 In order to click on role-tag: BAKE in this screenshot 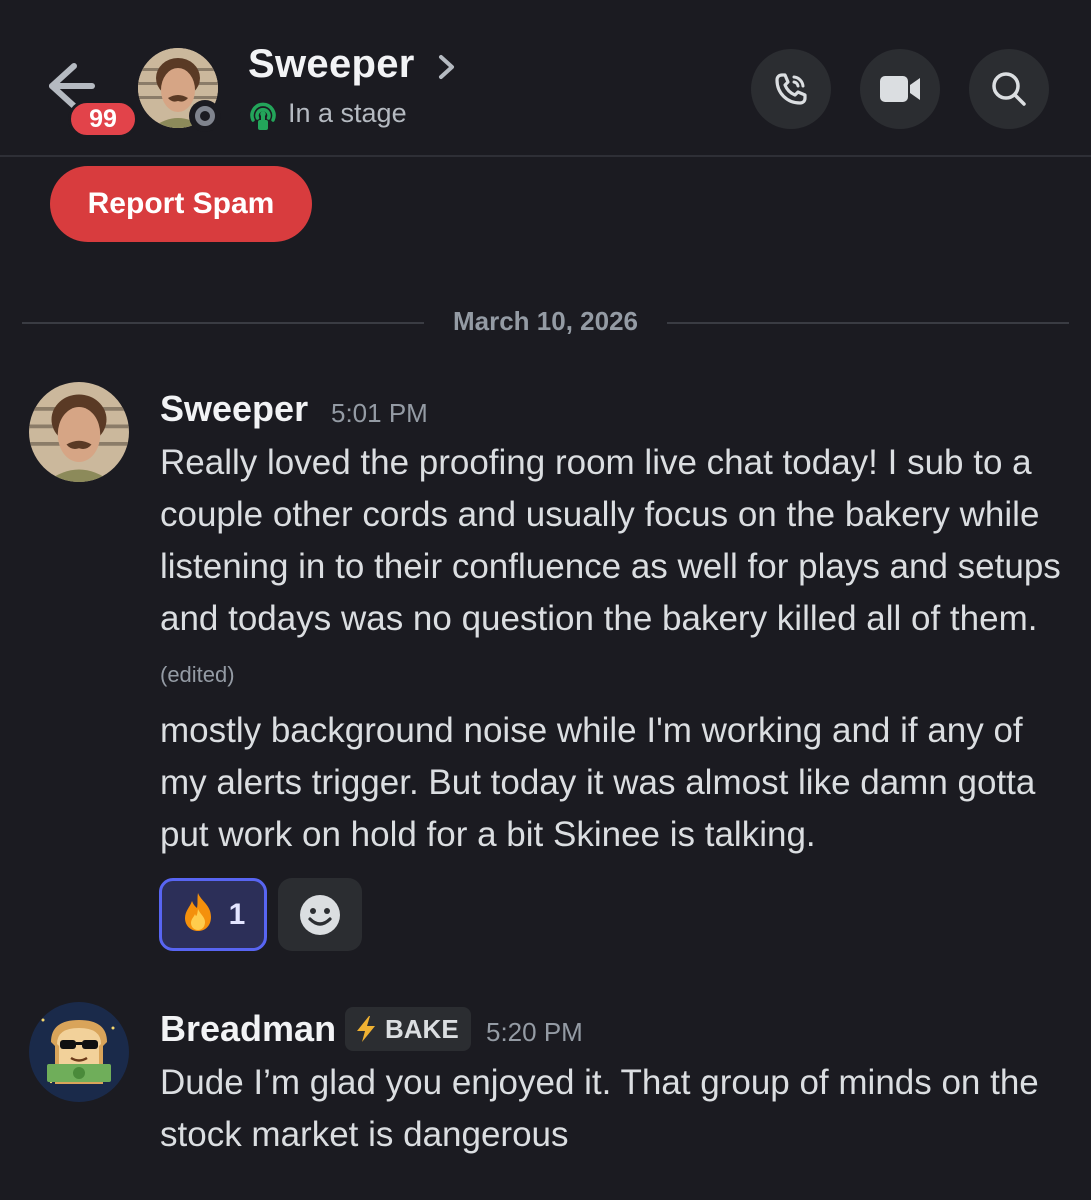, I will do `click(408, 1029)`.